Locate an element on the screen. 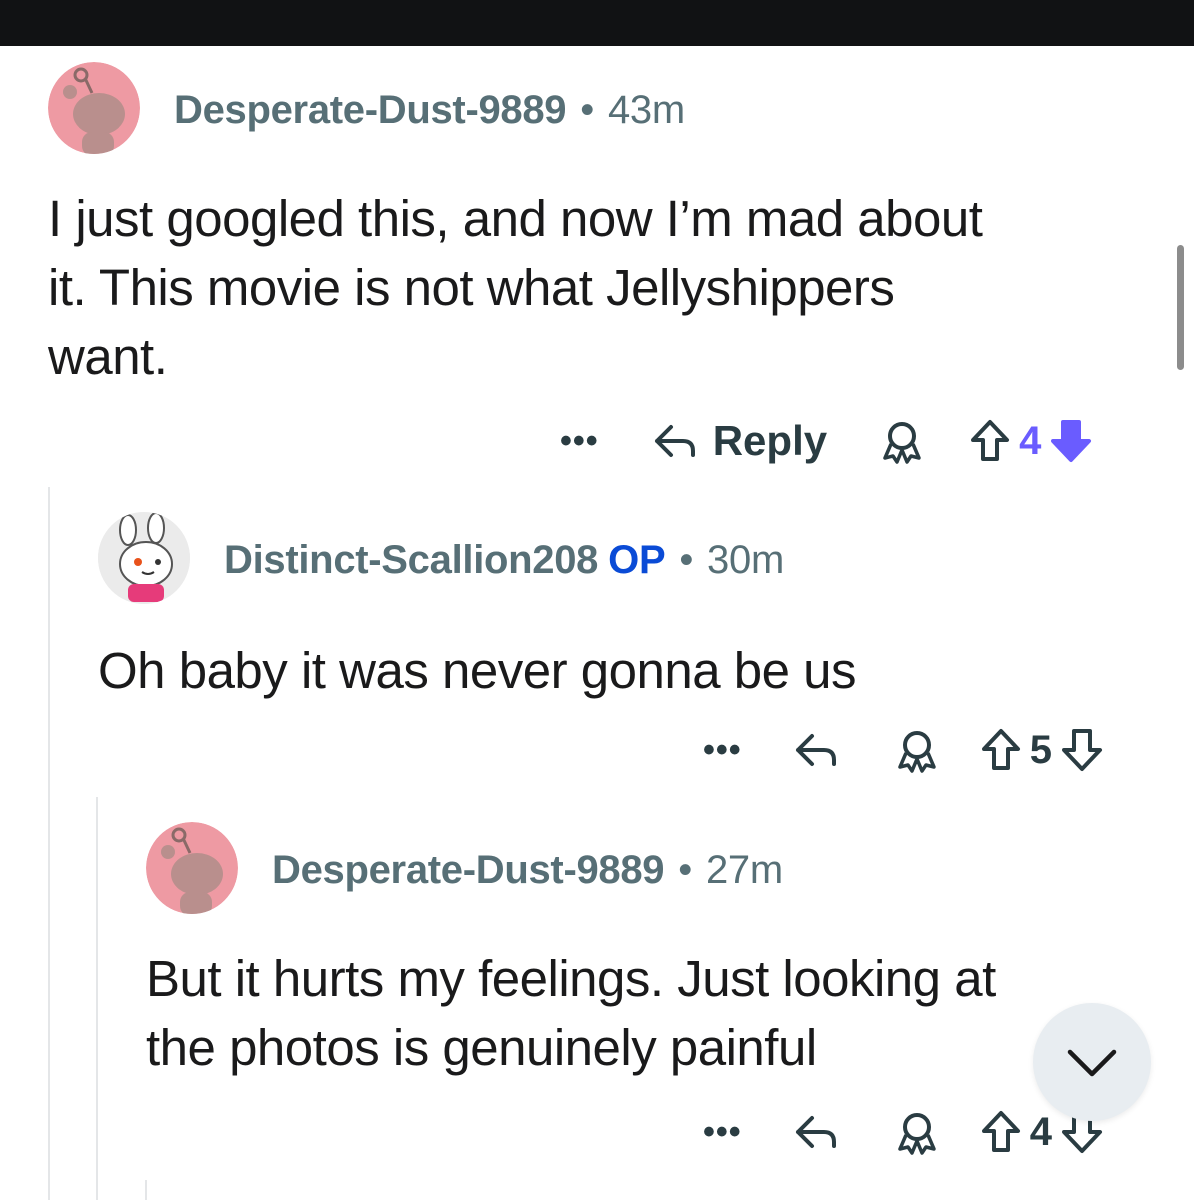  comment-body-line: the photos is genuinely painful is located at coordinates (481, 1047).